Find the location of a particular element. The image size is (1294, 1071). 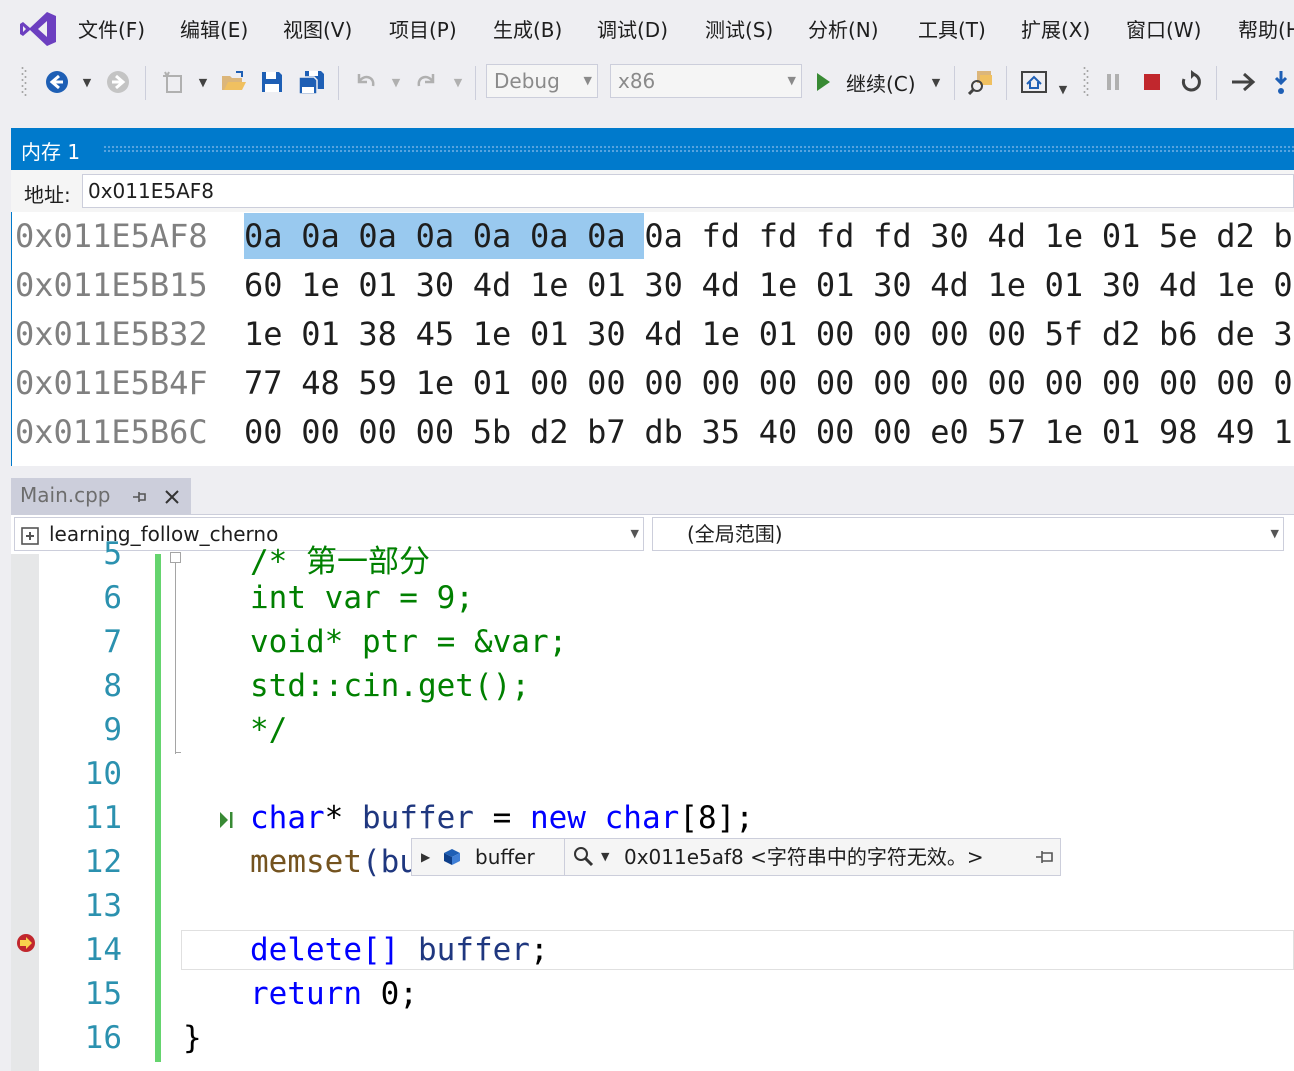

code-line: delete[] buffer; is located at coordinates (399, 950).